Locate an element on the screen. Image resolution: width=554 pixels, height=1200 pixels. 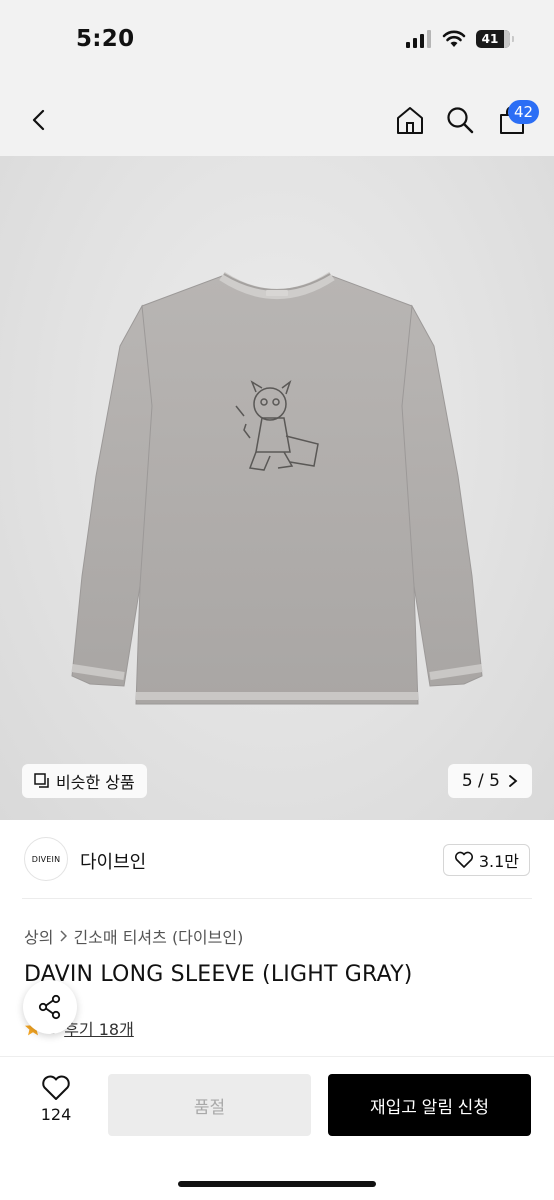
home-icon is located at coordinates (410, 120).